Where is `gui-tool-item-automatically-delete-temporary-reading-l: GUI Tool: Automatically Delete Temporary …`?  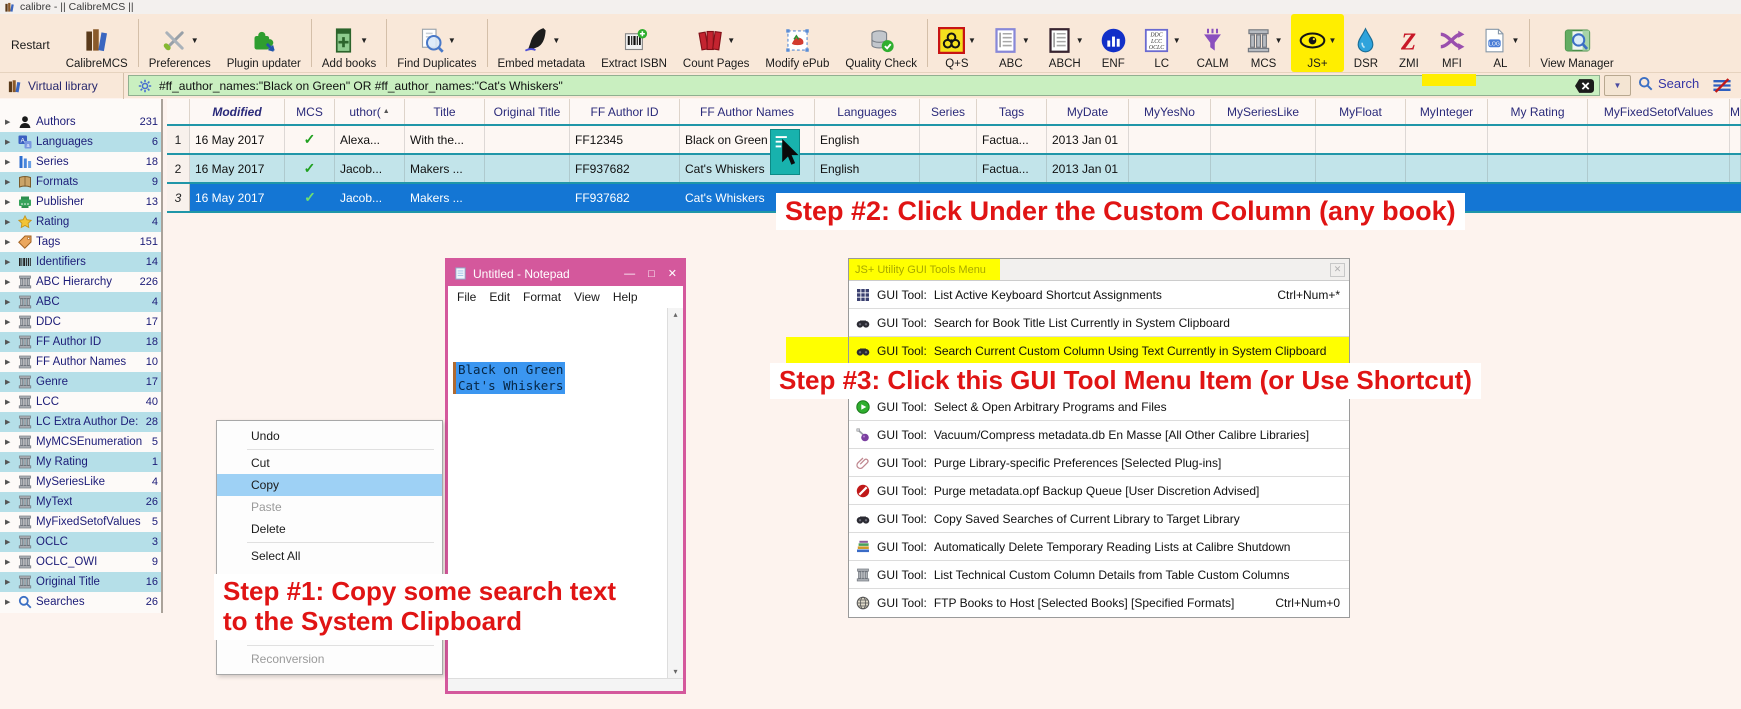 gui-tool-item-automatically-delete-temporary-reading-l: GUI Tool: Automatically Delete Temporary … is located at coordinates (1099, 547).